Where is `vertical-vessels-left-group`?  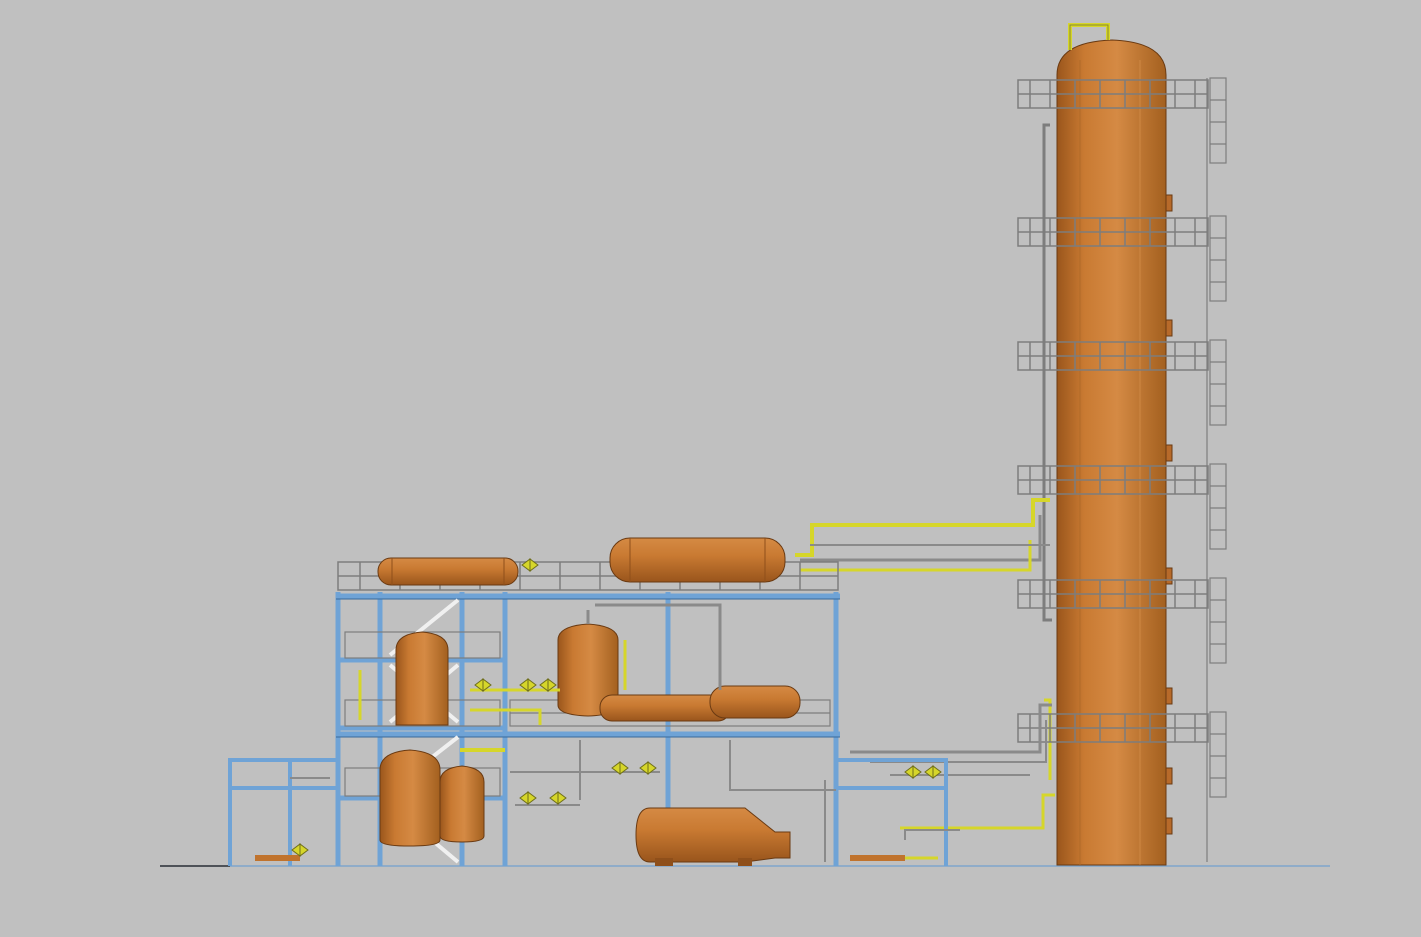
vertical-vessels-left-group is located at coordinates (432, 739).